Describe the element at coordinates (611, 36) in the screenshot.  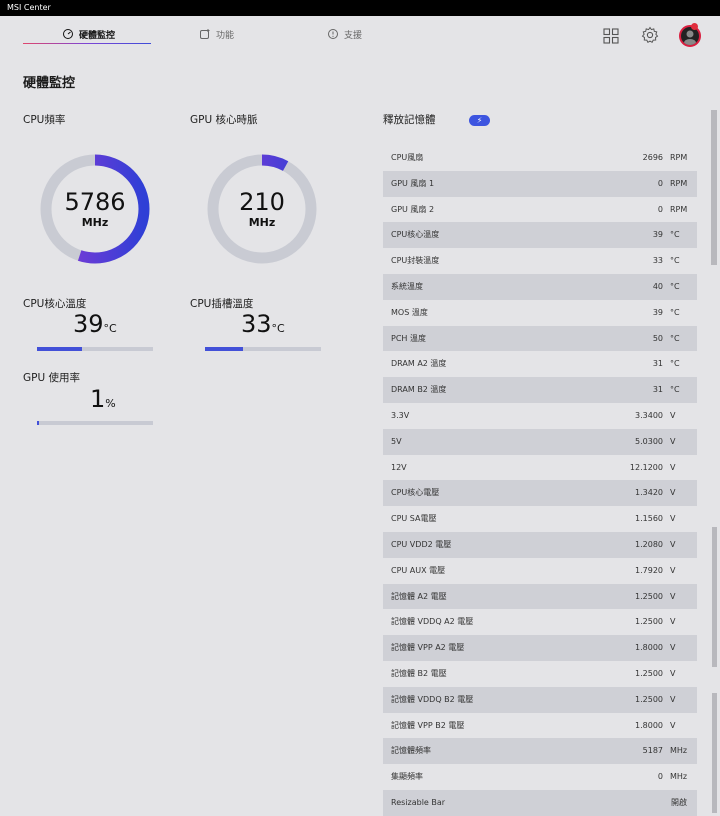
I see `grid-icon` at that location.